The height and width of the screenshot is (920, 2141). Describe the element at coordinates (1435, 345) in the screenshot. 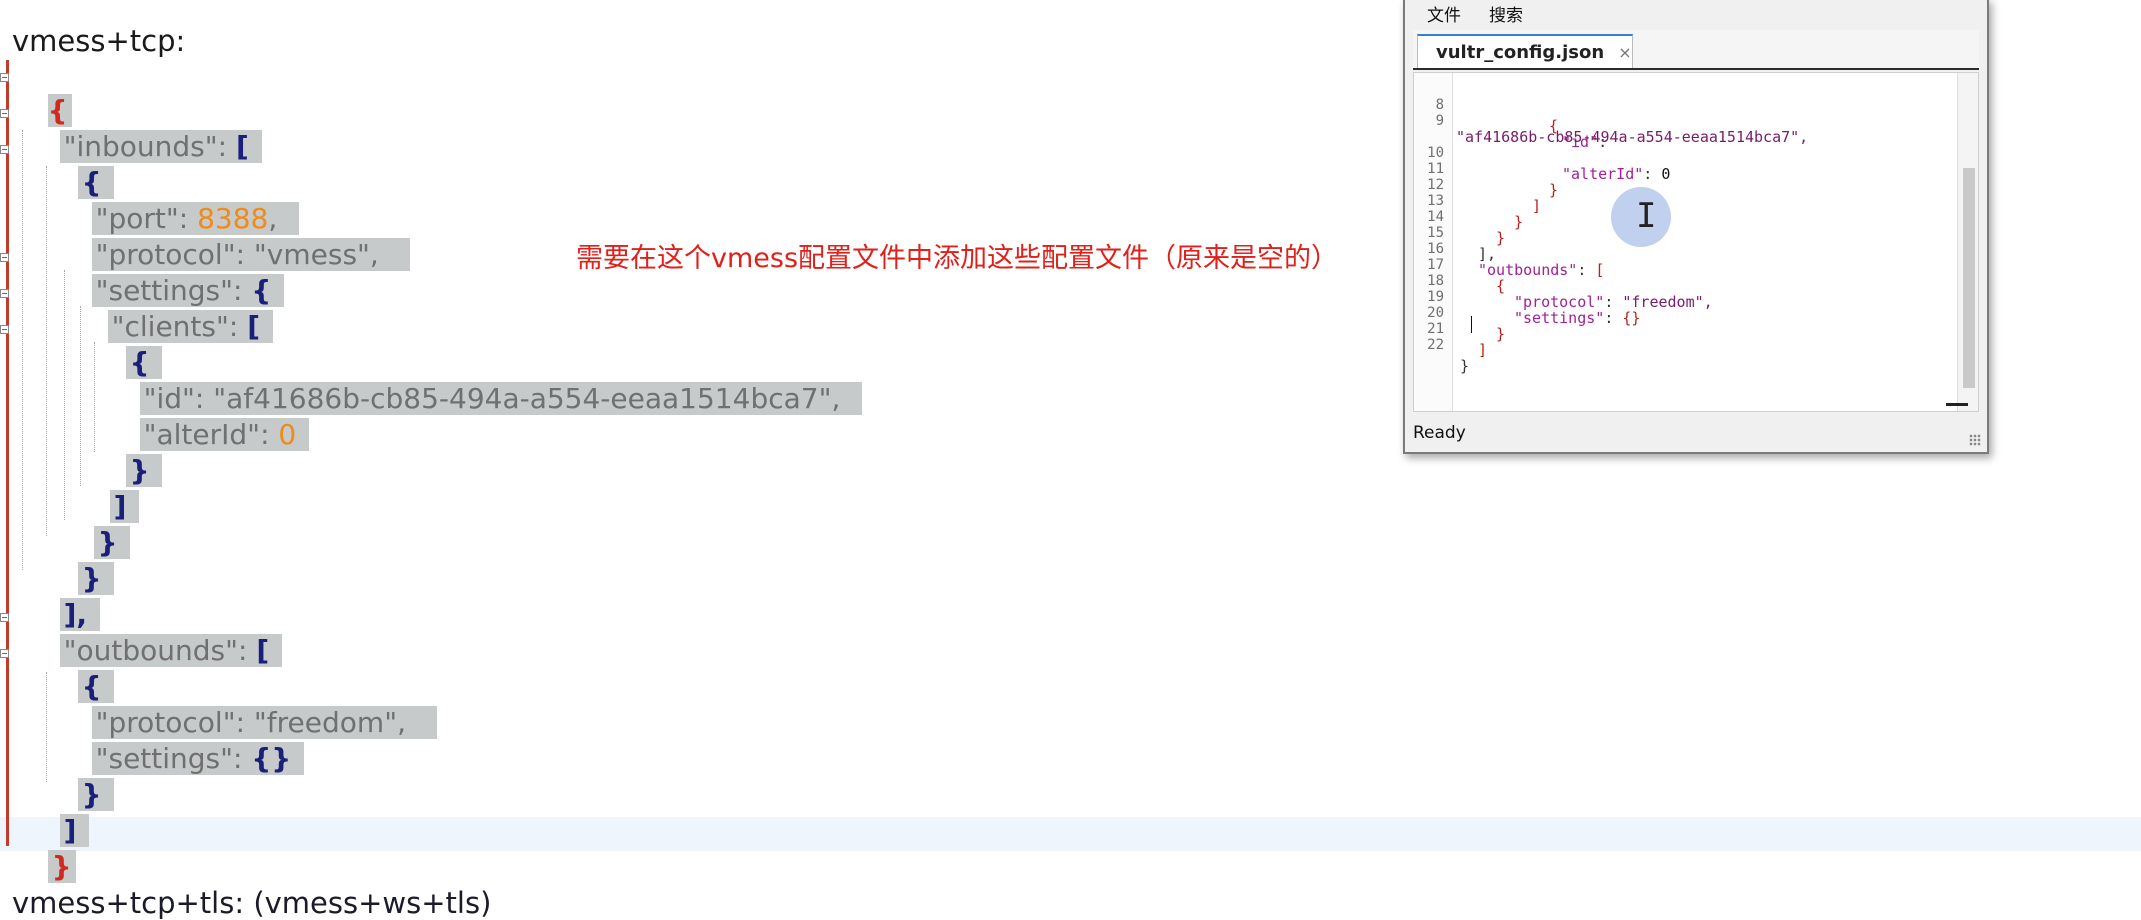

I see `line-number: 22` at that location.